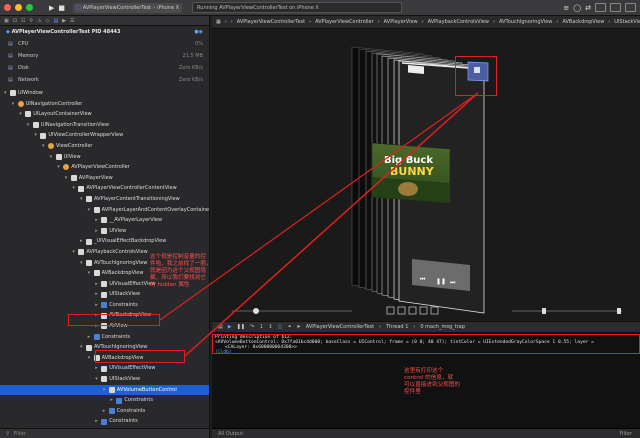 This screenshot has width=640, height=438. I want to click on annotation-line: 的 hidden 属性, so click(170, 285).